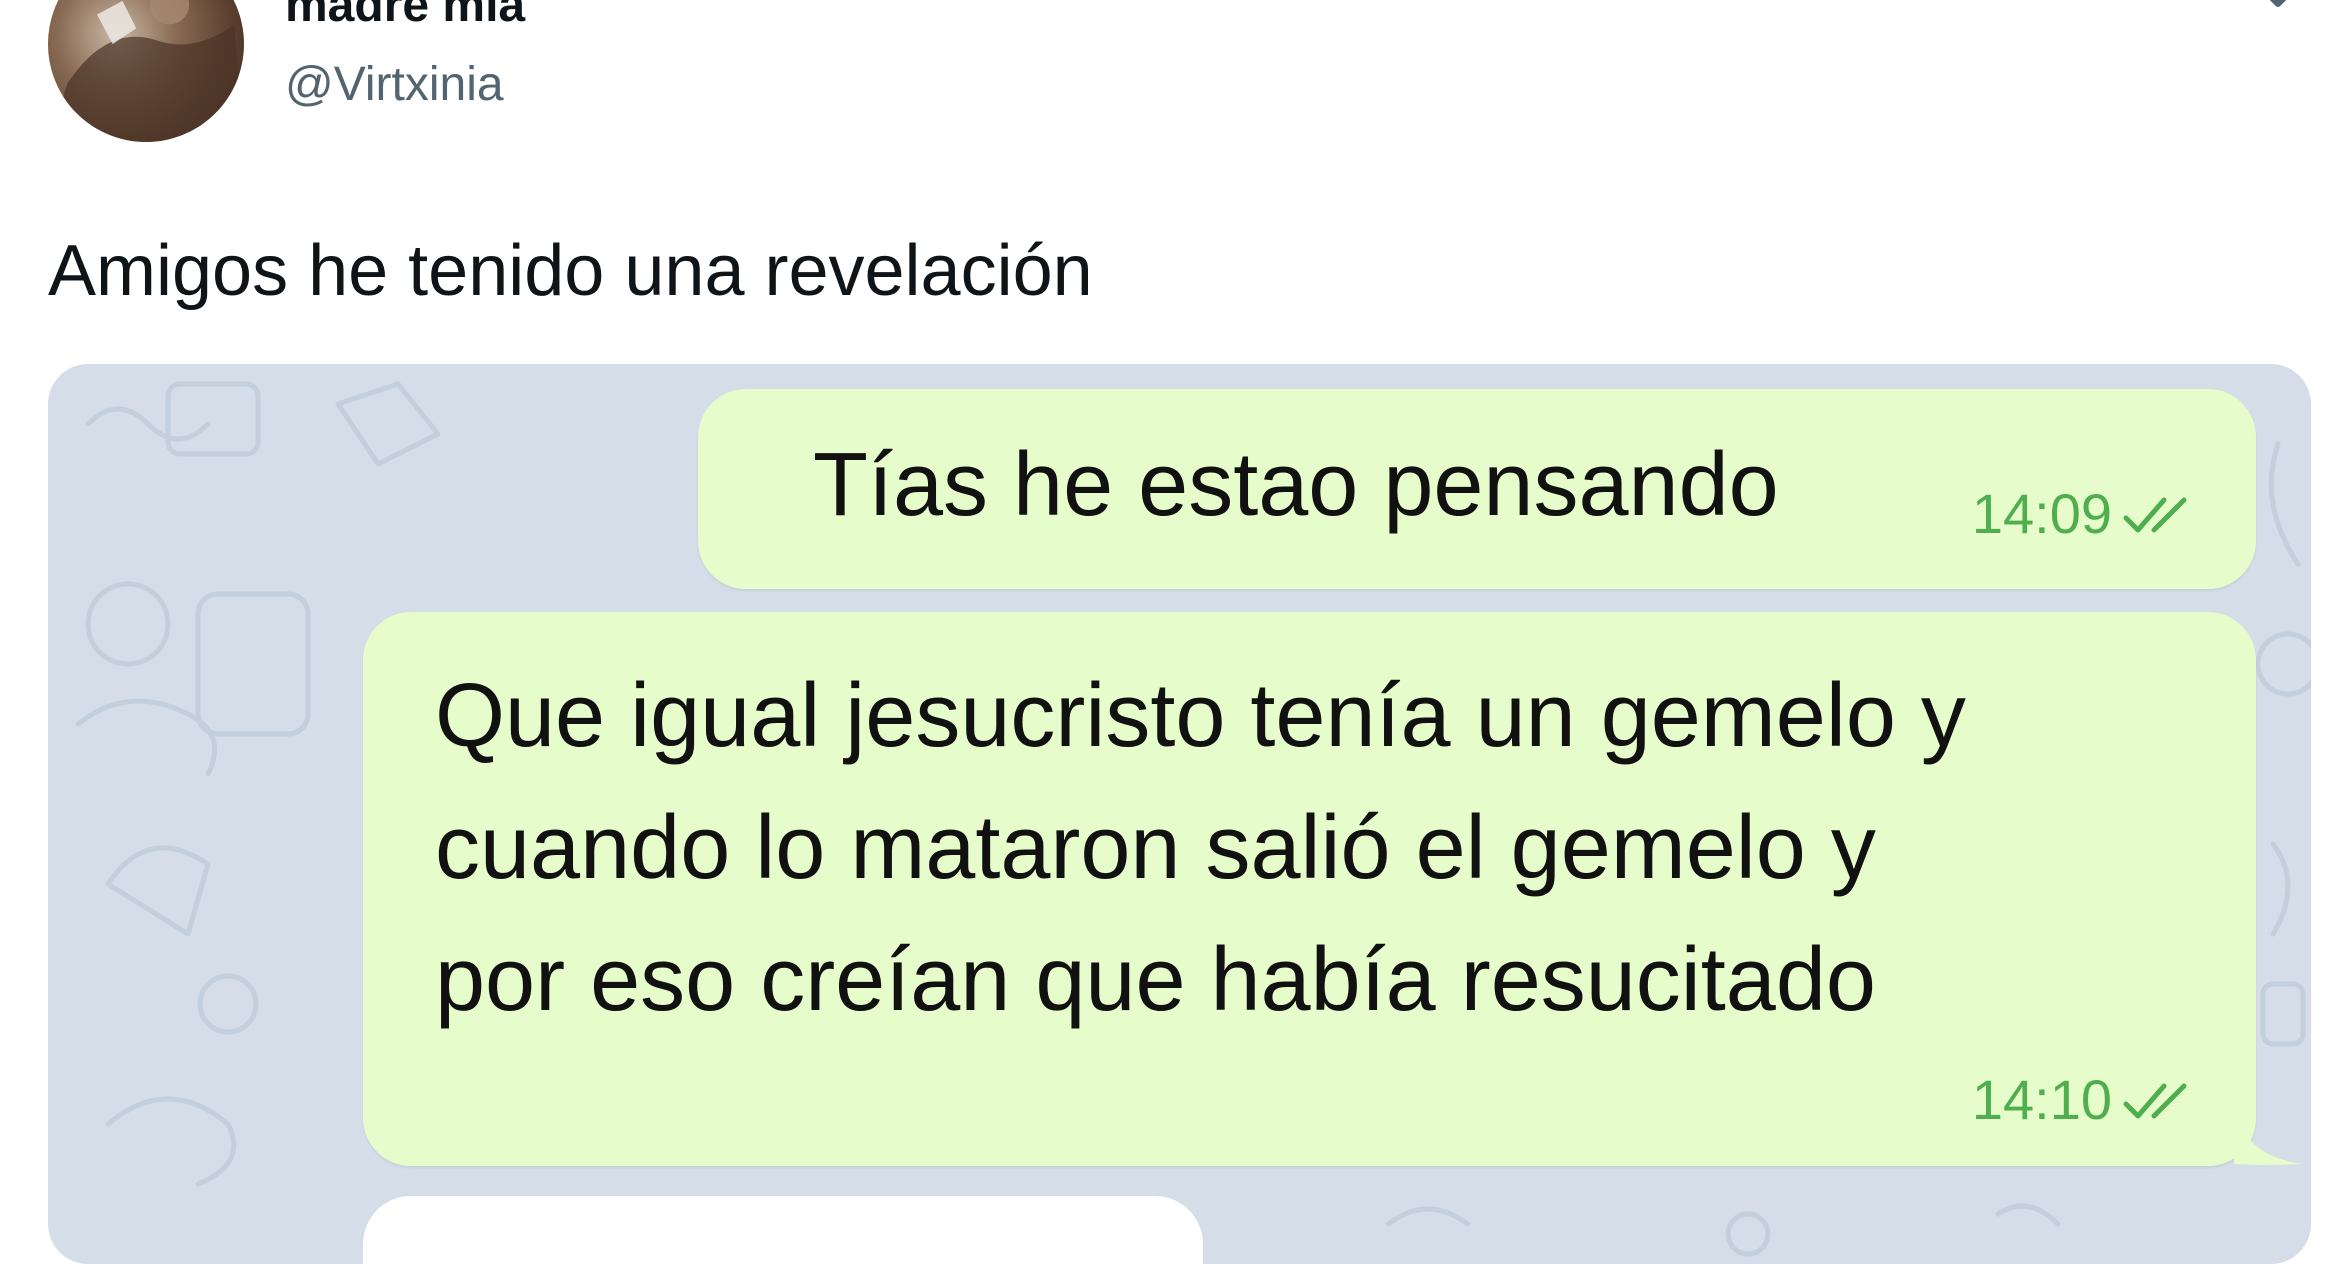 The height and width of the screenshot is (1264, 2350). What do you see at coordinates (783, 1230) in the screenshot?
I see `message-bubble-incoming` at bounding box center [783, 1230].